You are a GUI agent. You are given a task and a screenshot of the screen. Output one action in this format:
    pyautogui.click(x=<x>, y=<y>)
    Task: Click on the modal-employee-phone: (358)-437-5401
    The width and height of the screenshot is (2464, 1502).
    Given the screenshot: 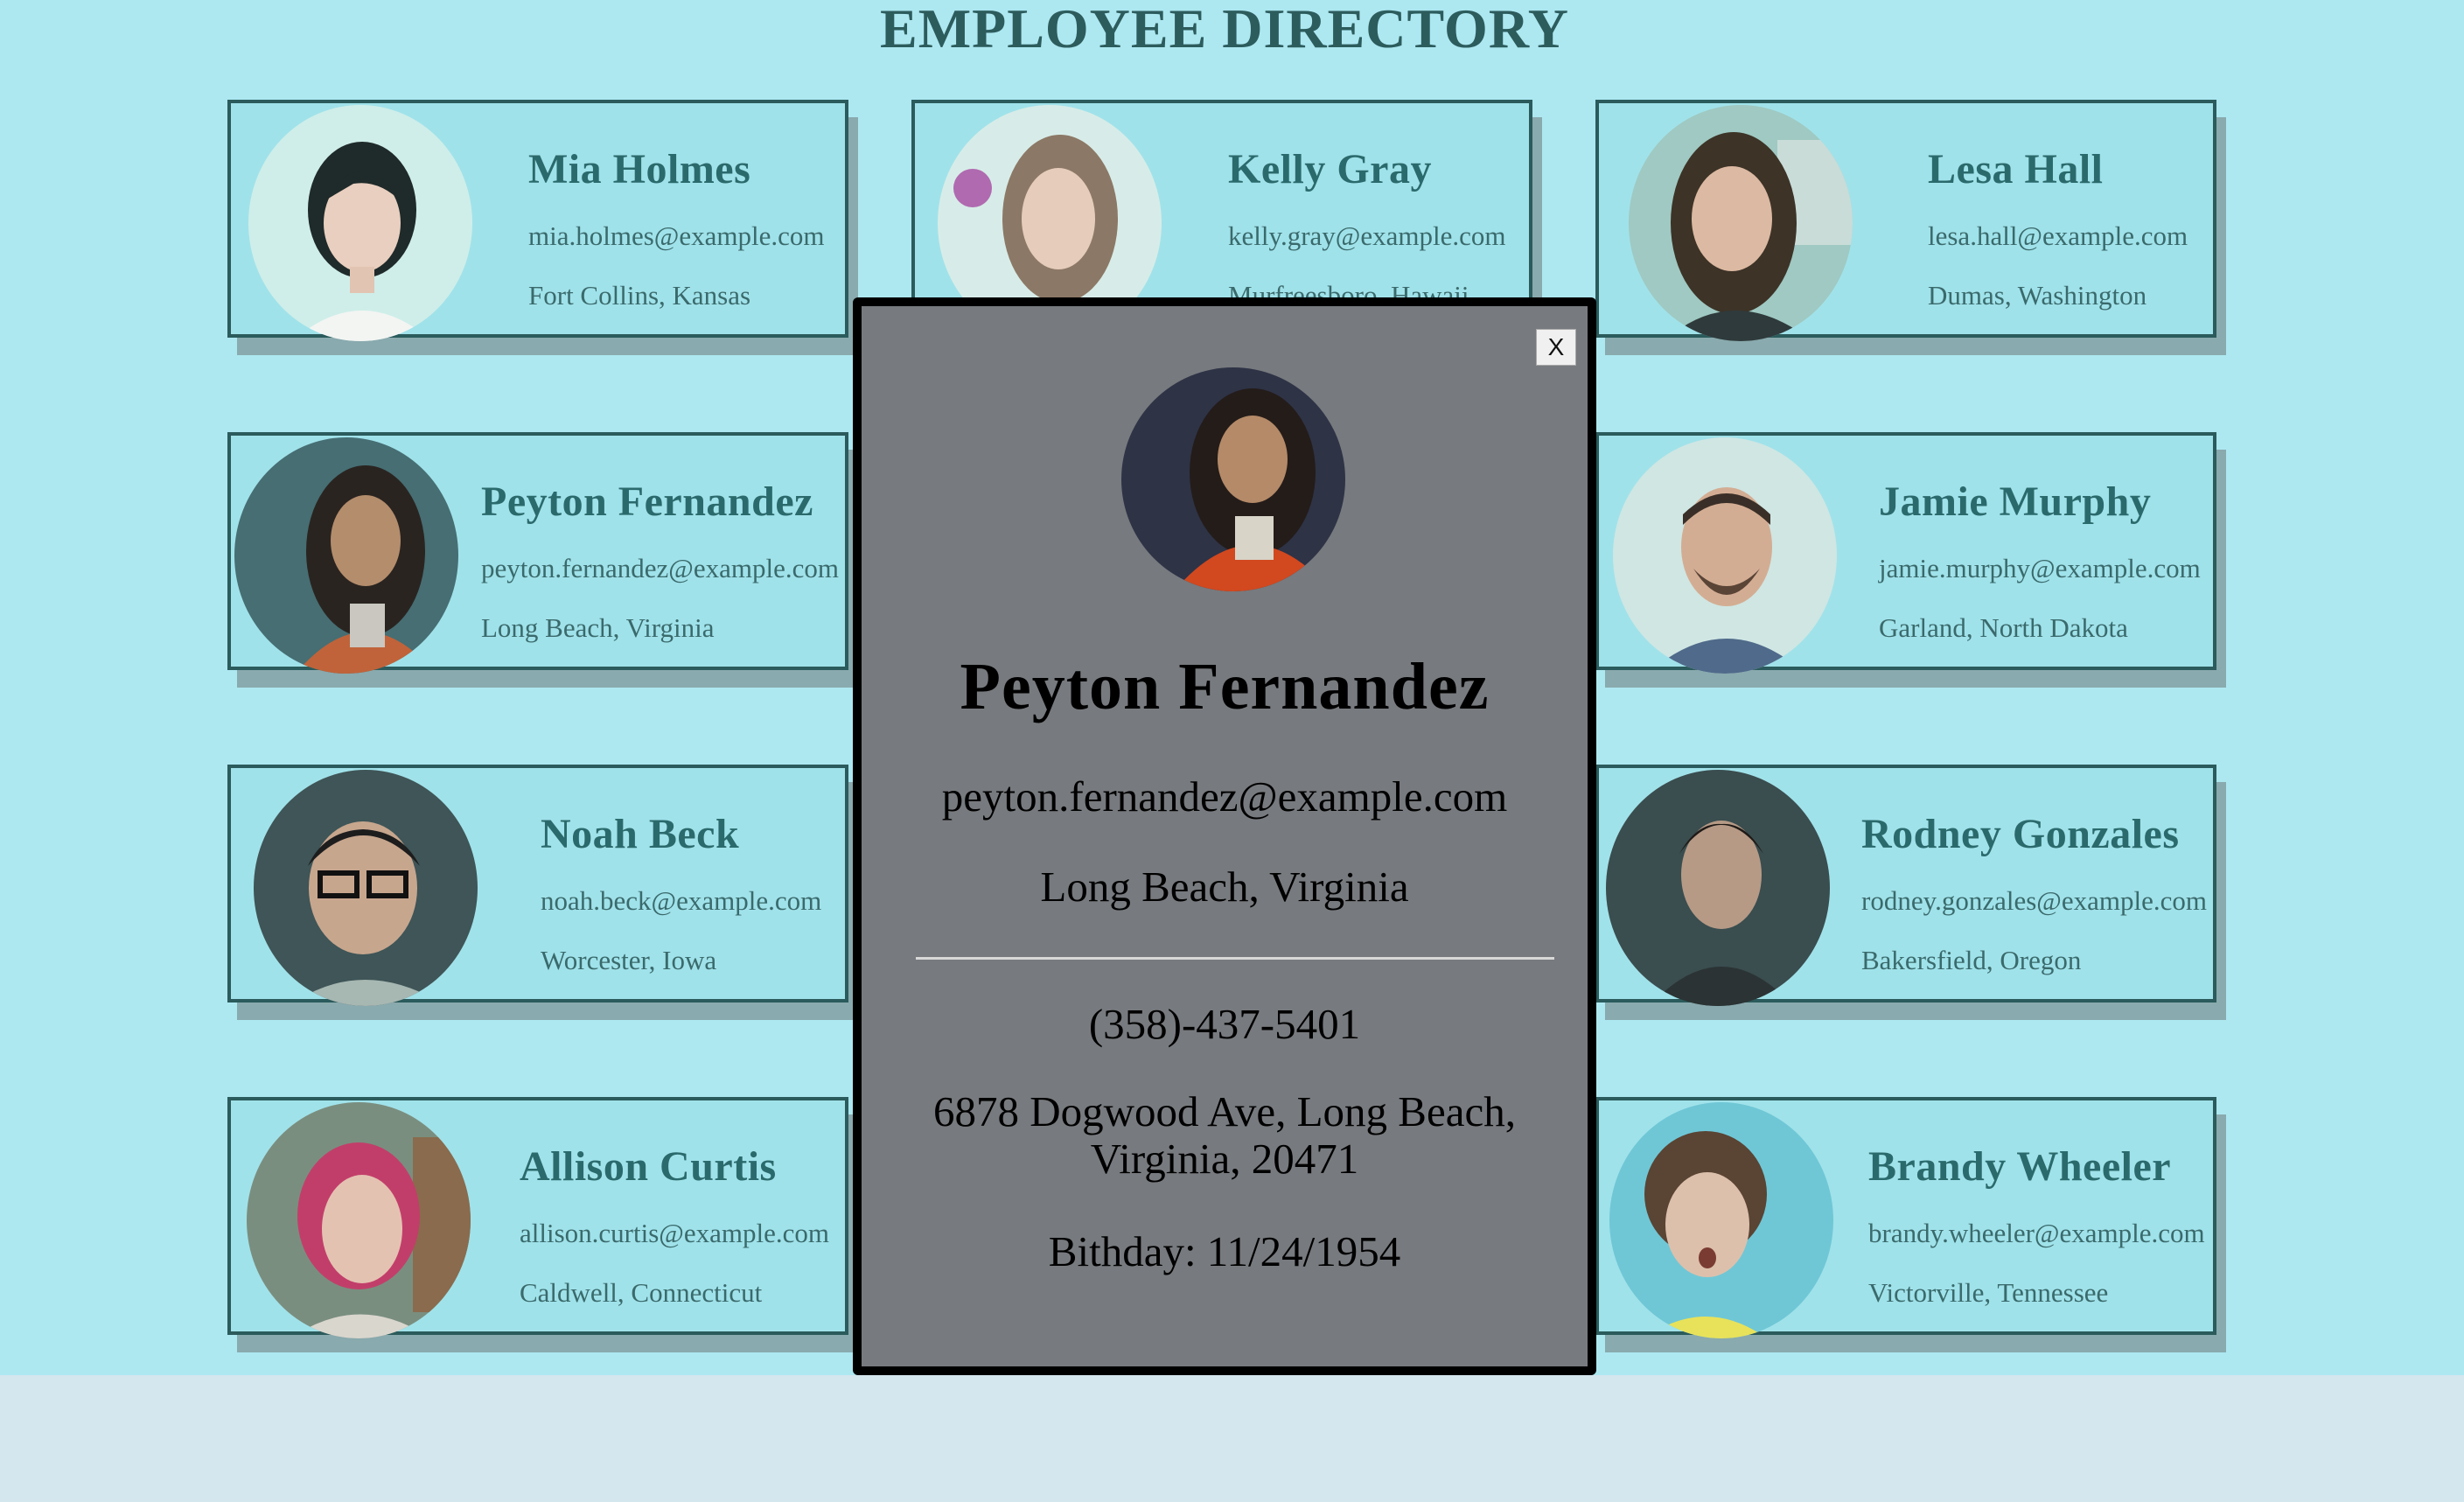 What is the action you would take?
    pyautogui.click(x=1225, y=1024)
    